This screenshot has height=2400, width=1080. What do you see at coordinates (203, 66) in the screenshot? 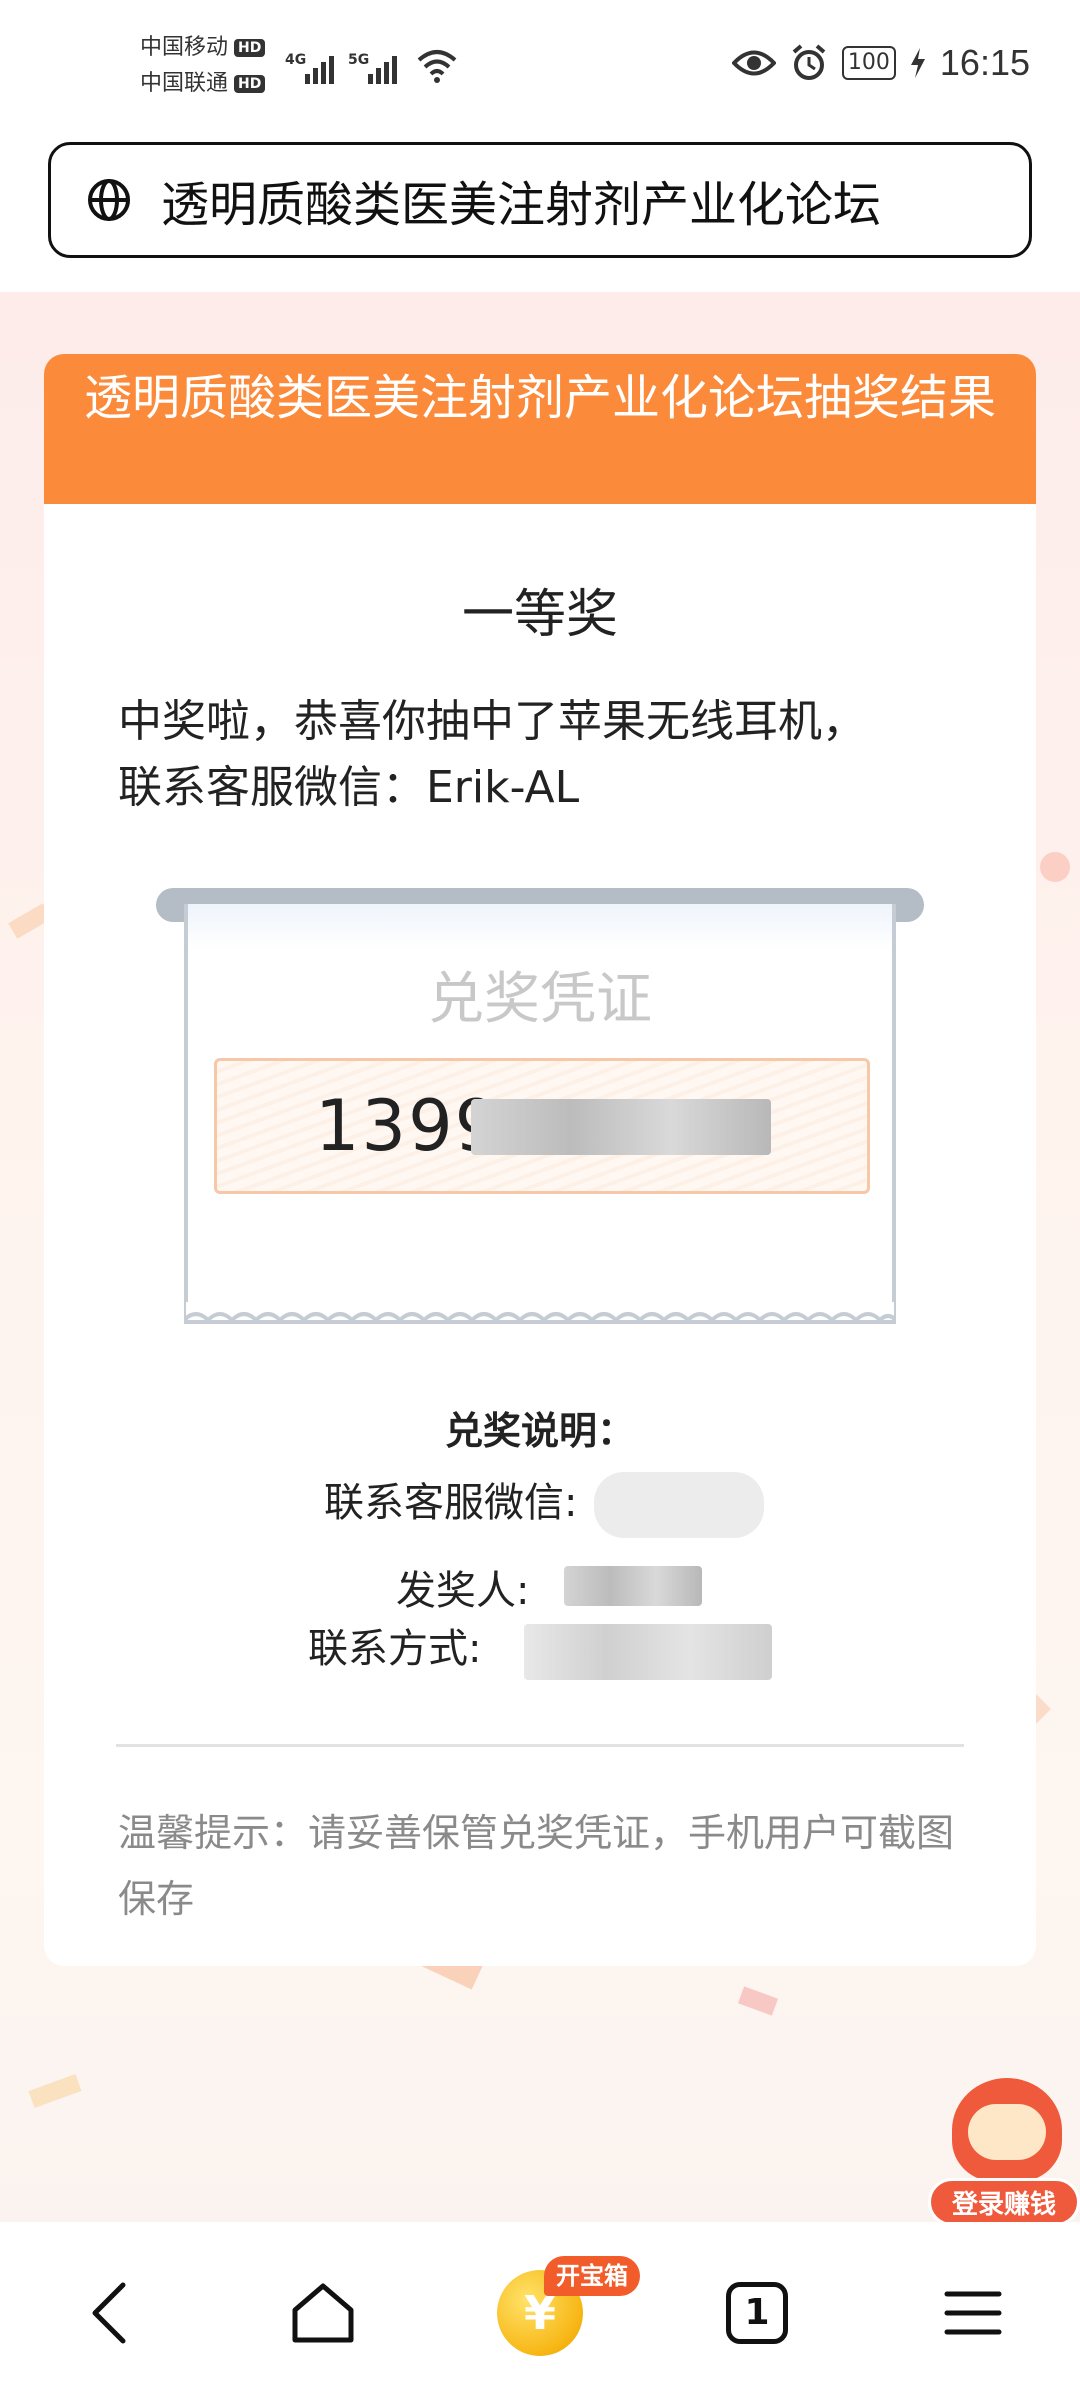
I see `carrier-info: 中国移动 HD 中国联通 HD` at bounding box center [203, 66].